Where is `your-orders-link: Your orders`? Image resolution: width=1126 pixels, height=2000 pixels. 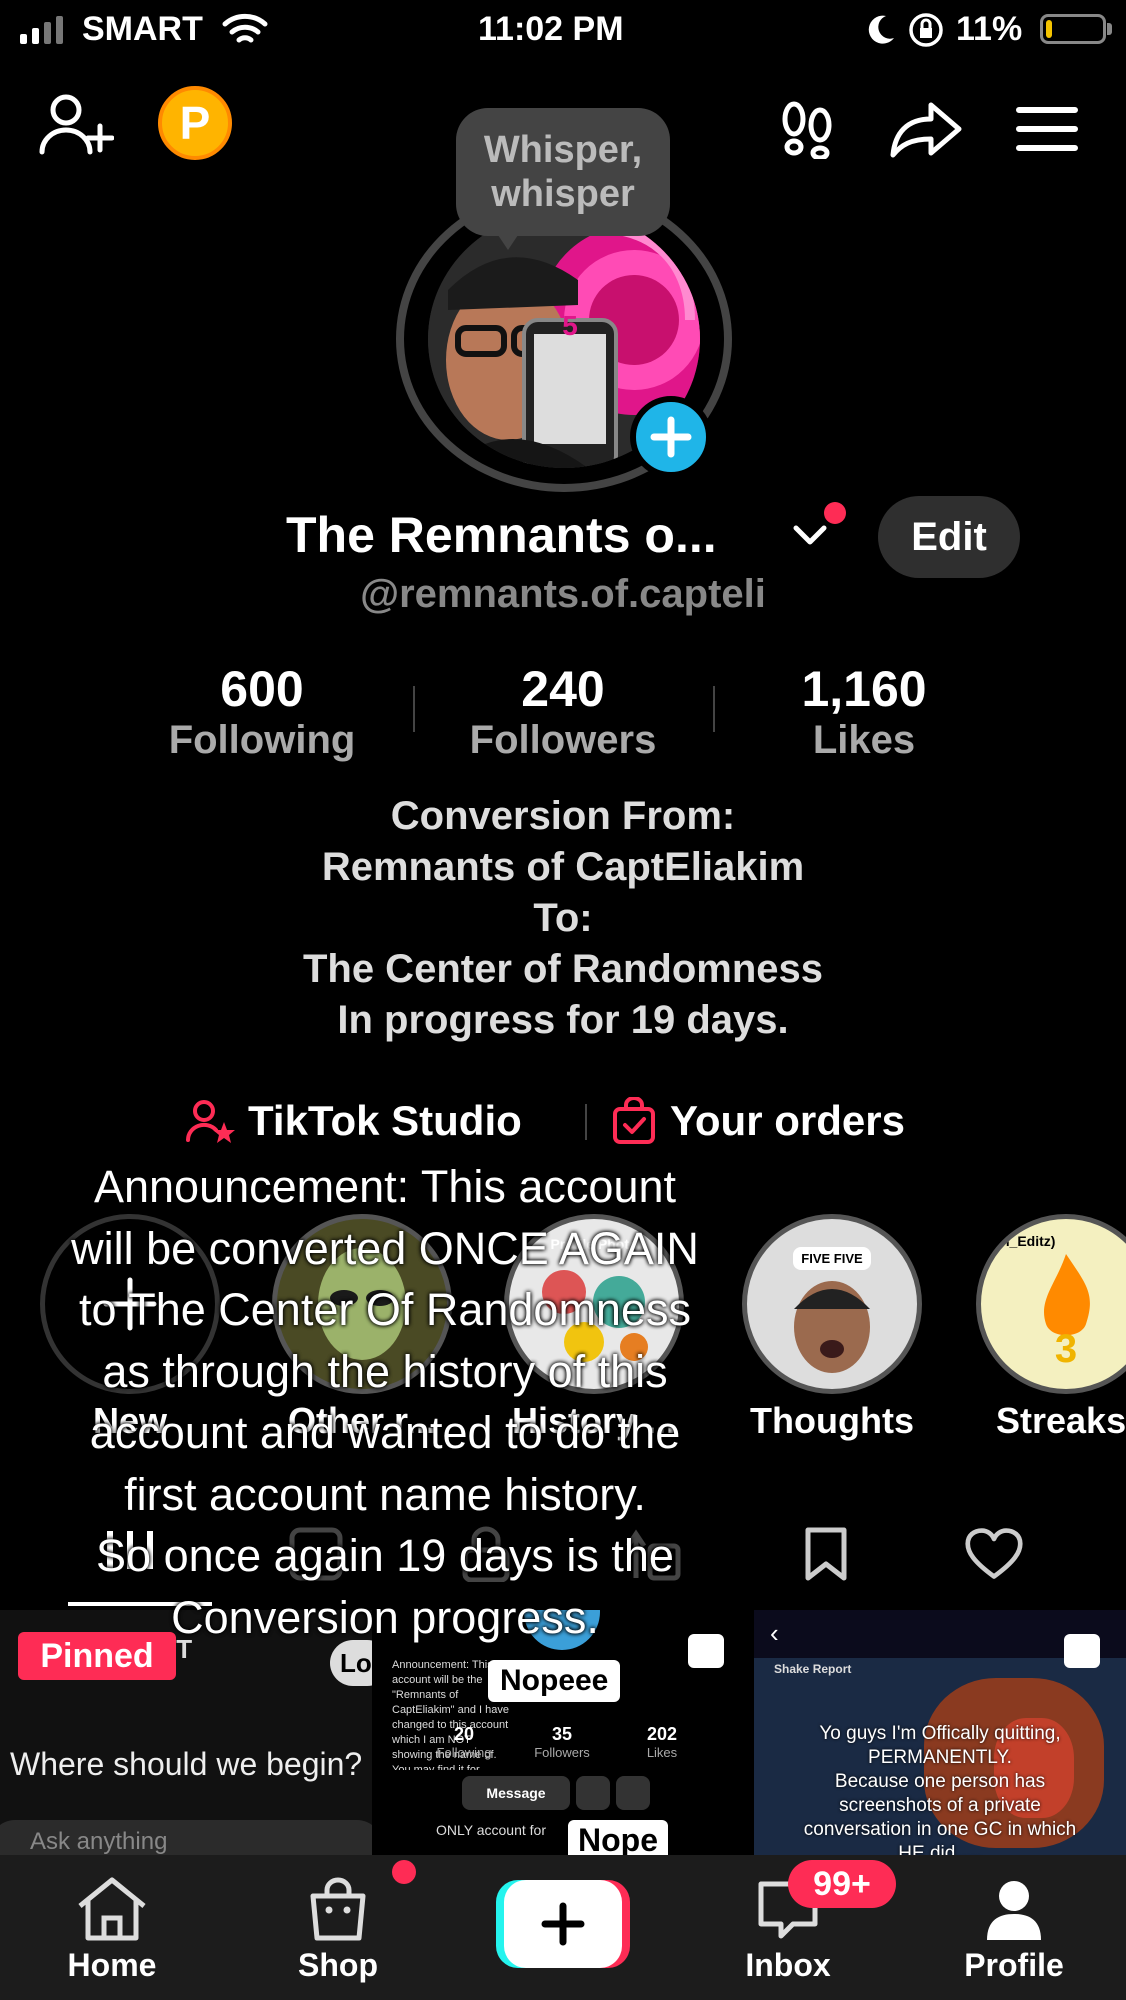 your-orders-link: Your orders is located at coordinates (758, 1121).